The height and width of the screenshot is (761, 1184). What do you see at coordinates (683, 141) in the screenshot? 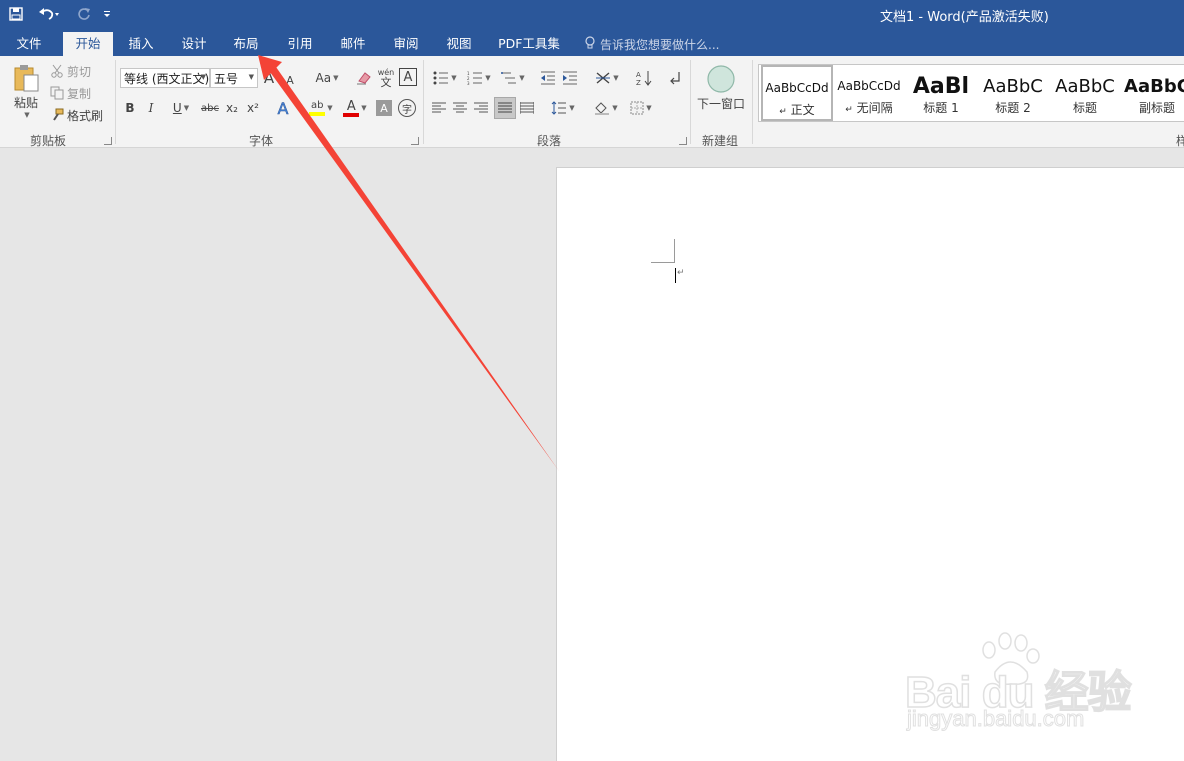
I see `paragraph-launcher-icon` at bounding box center [683, 141].